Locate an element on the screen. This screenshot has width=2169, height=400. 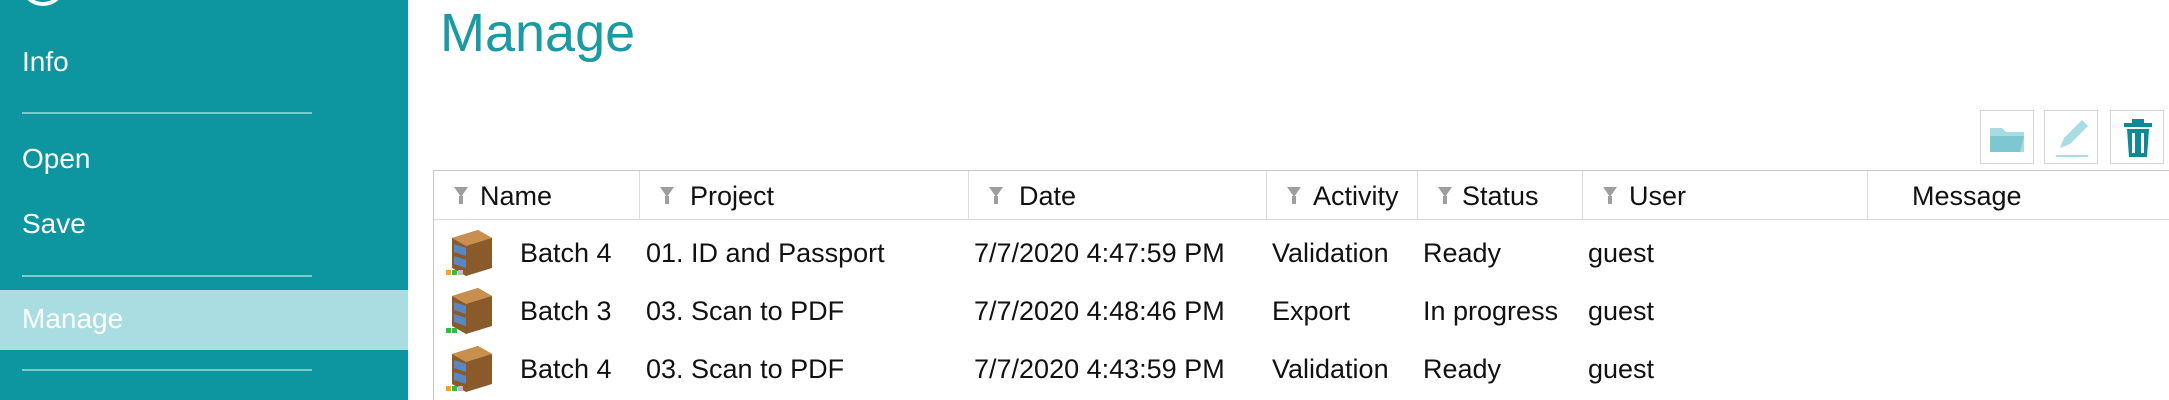
delete-button is located at coordinates (2137, 137).